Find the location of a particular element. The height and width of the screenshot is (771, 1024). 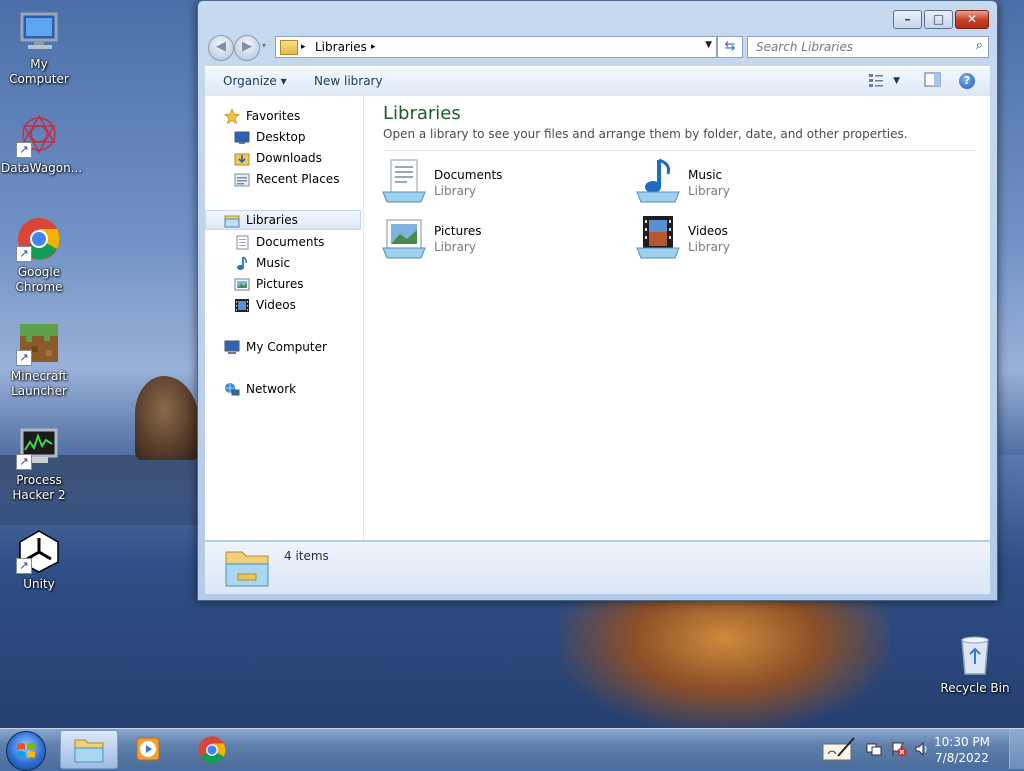

library-music: Music Library is located at coordinates (750, 182).